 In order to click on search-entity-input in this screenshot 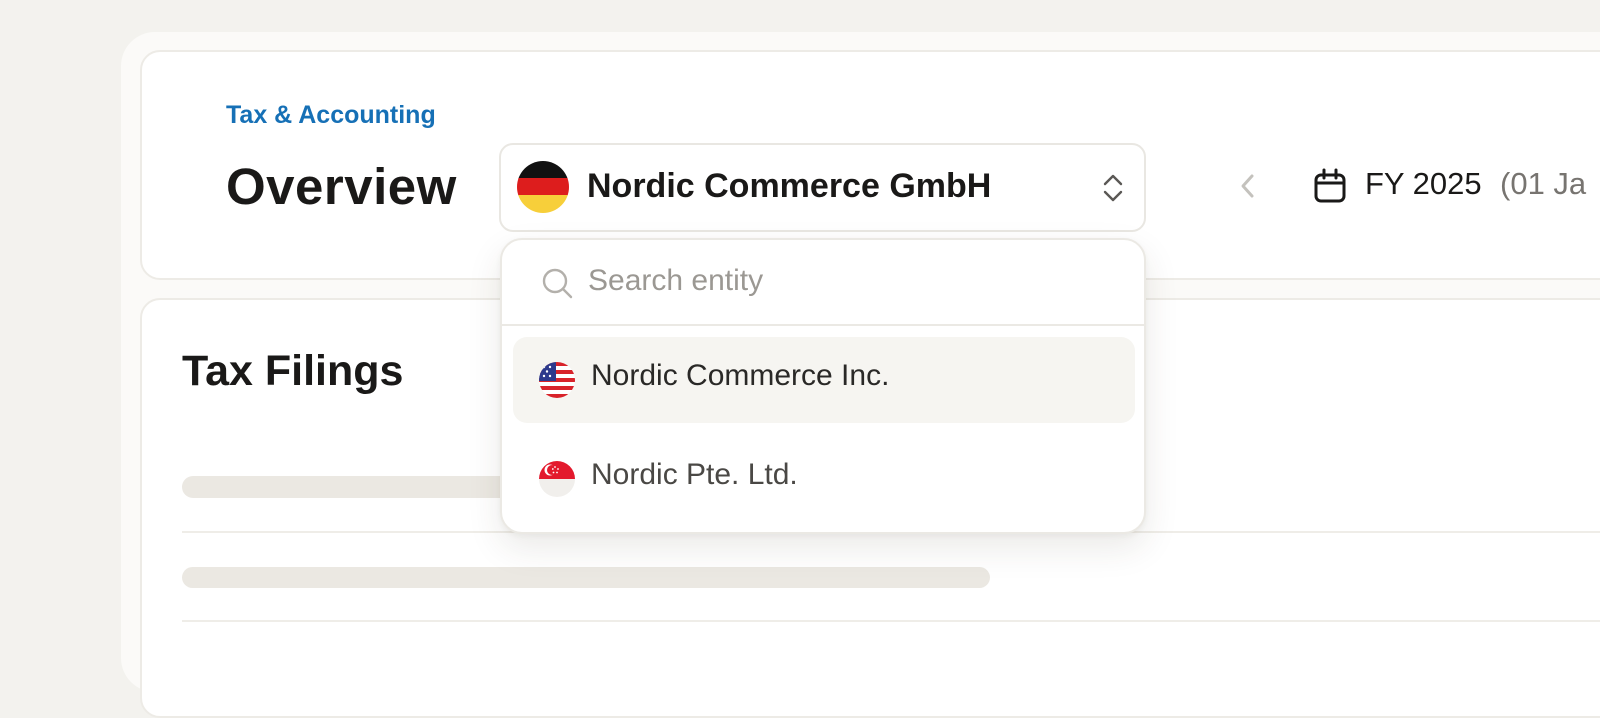, I will do `click(848, 281)`.